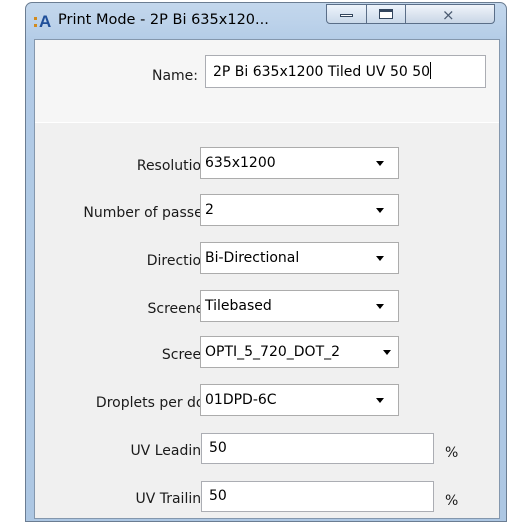 The width and height of the screenshot is (511, 522). Describe the element at coordinates (252, 258) in the screenshot. I see `direction-value: Bi-Directional` at that location.